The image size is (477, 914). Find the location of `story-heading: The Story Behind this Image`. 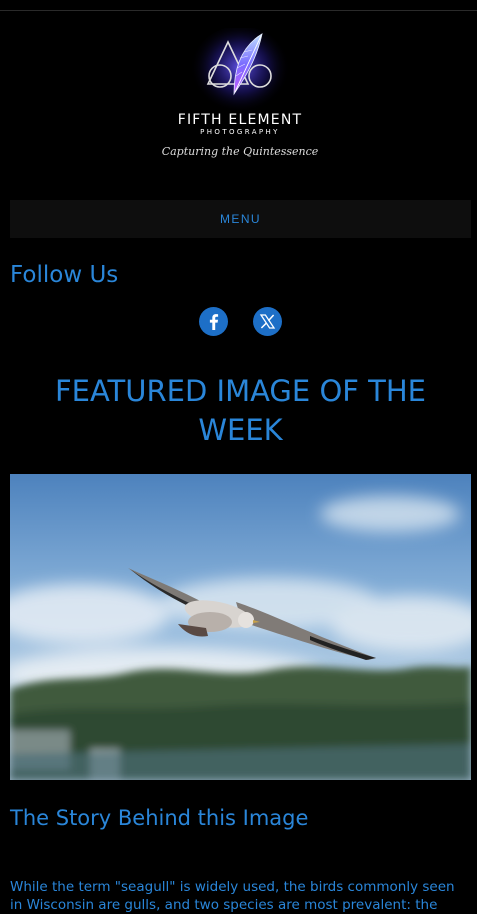

story-heading: The Story Behind this Image is located at coordinates (159, 818).